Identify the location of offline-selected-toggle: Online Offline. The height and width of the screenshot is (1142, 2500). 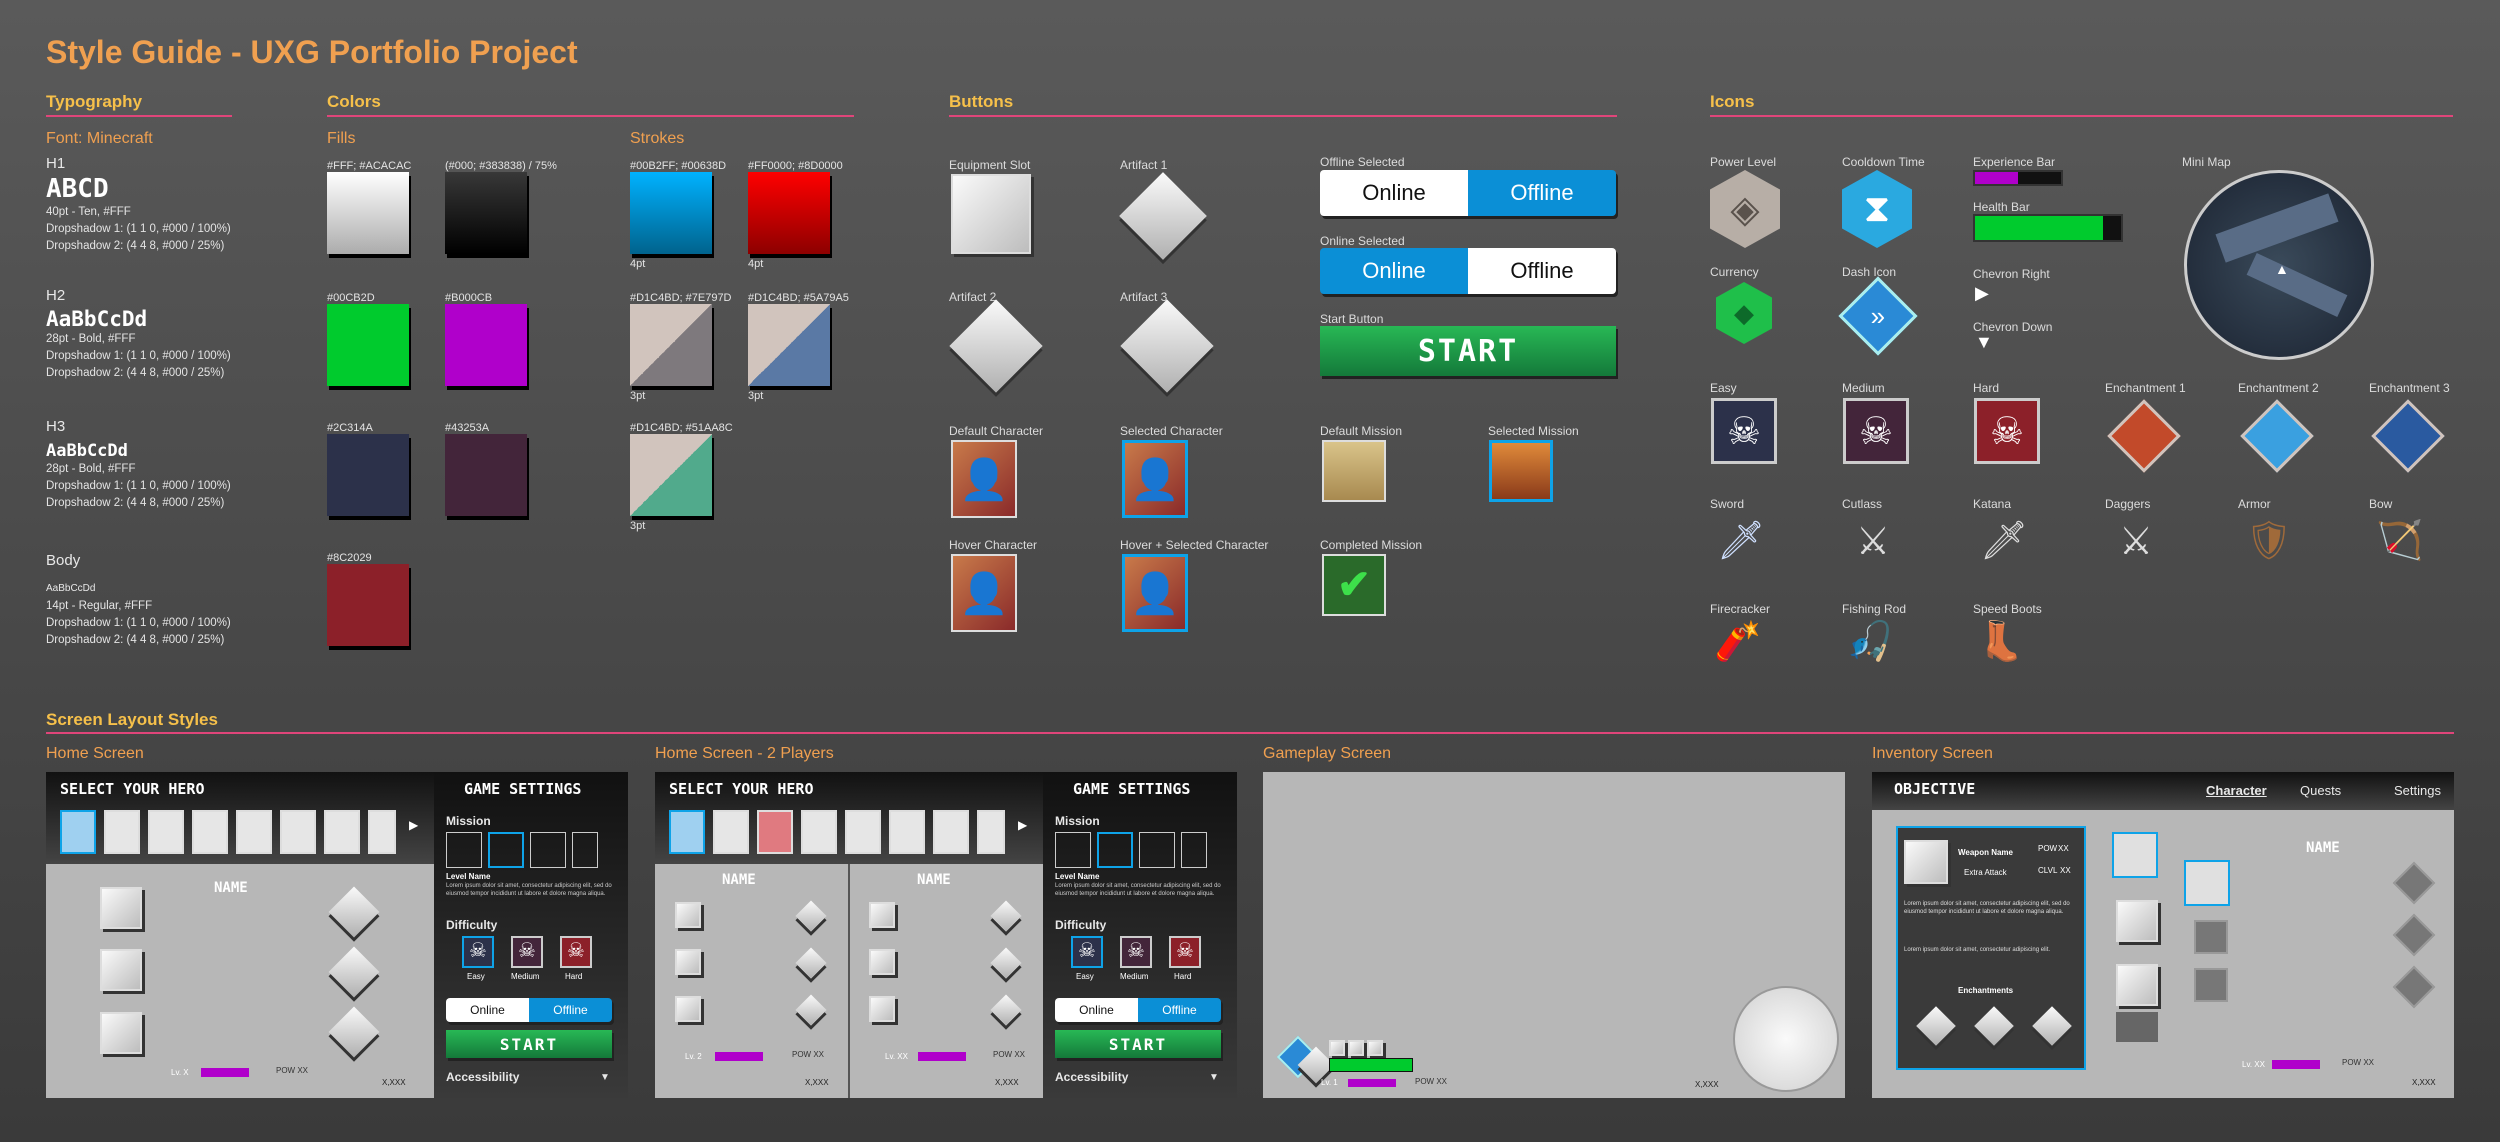
(1468, 193).